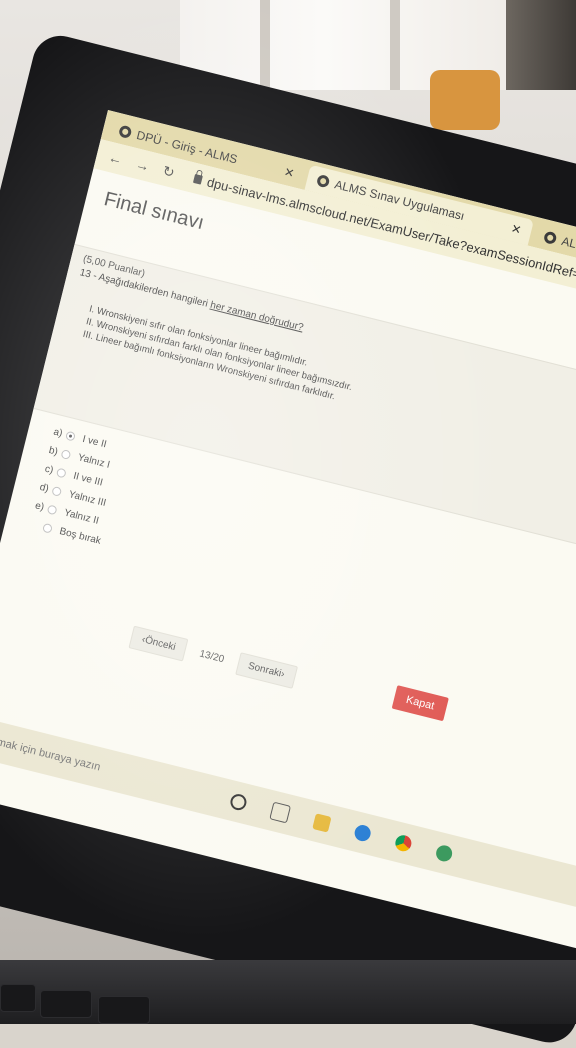 The image size is (576, 1048). What do you see at coordinates (154, 211) in the screenshot?
I see `page-title: Final sınavı` at bounding box center [154, 211].